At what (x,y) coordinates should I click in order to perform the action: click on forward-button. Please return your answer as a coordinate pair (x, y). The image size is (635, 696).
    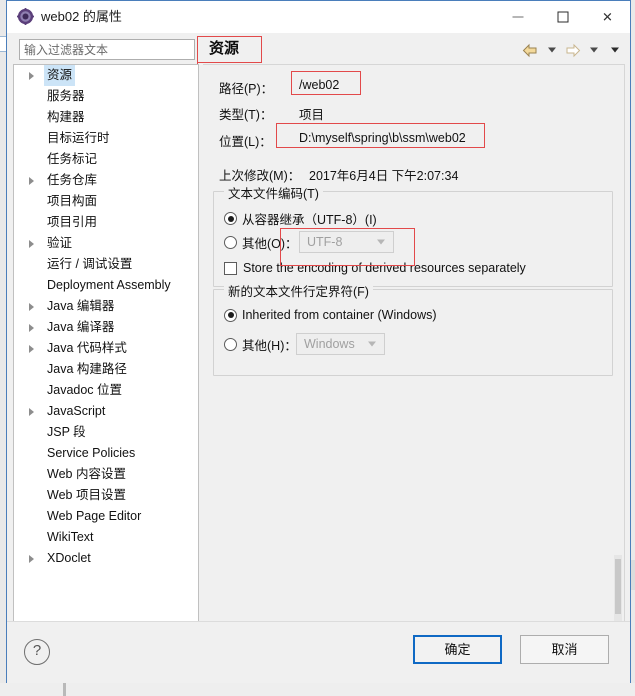
    Looking at the image, I should click on (572, 50).